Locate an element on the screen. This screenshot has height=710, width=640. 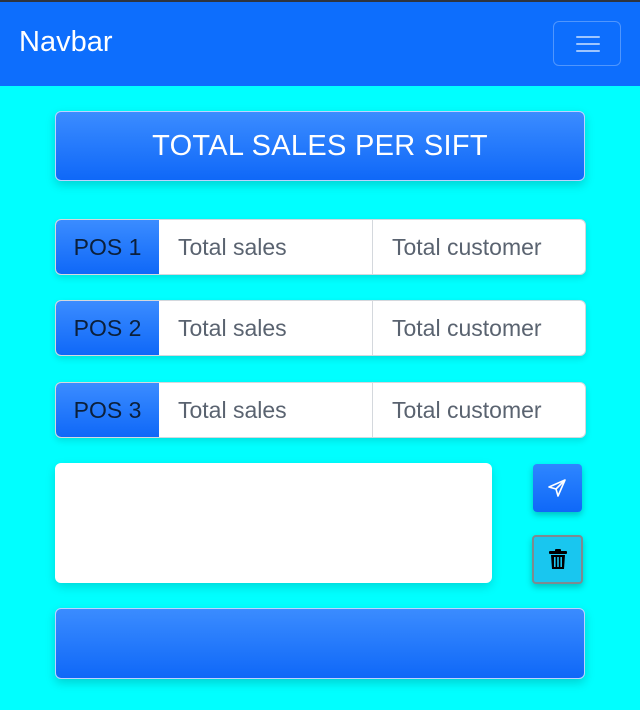
pos-label: POS 3 is located at coordinates (107, 410).